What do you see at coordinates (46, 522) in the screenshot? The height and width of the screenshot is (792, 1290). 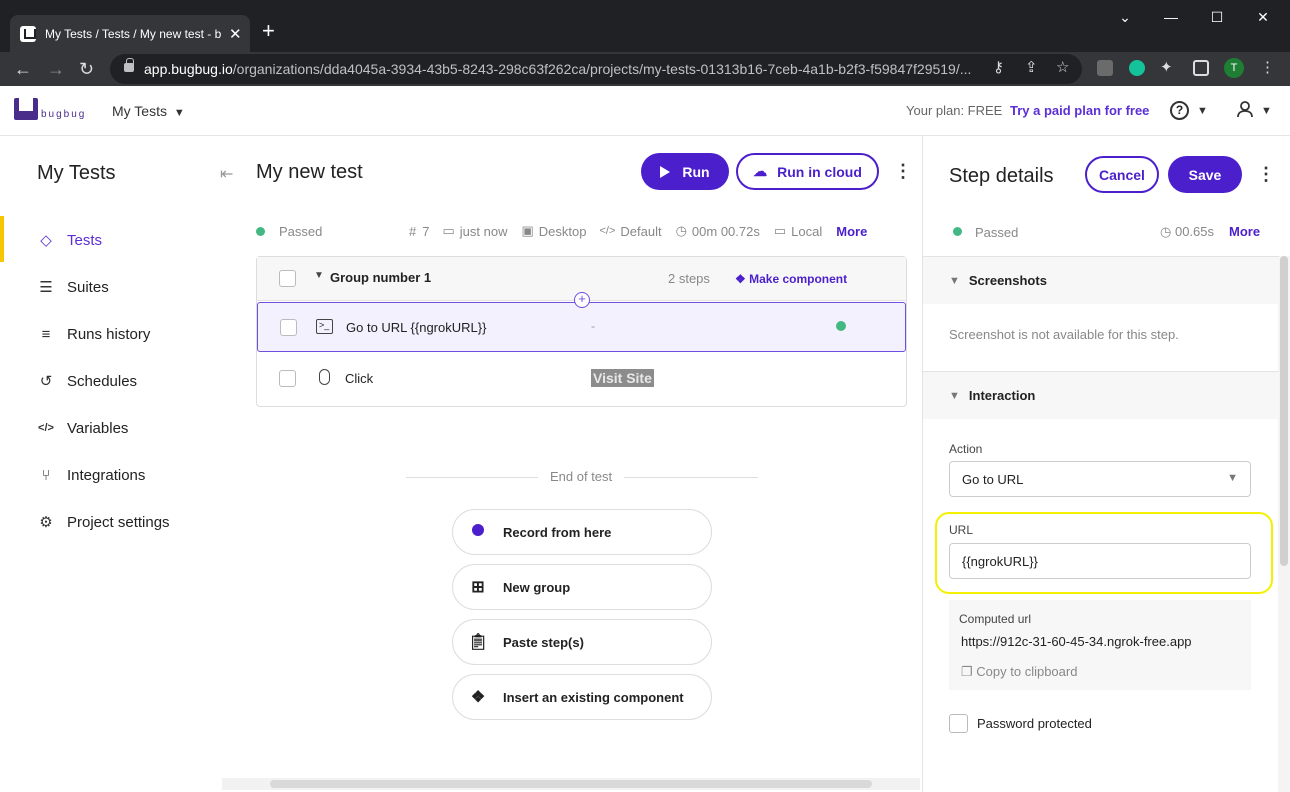 I see `gear-icon: ⚙` at bounding box center [46, 522].